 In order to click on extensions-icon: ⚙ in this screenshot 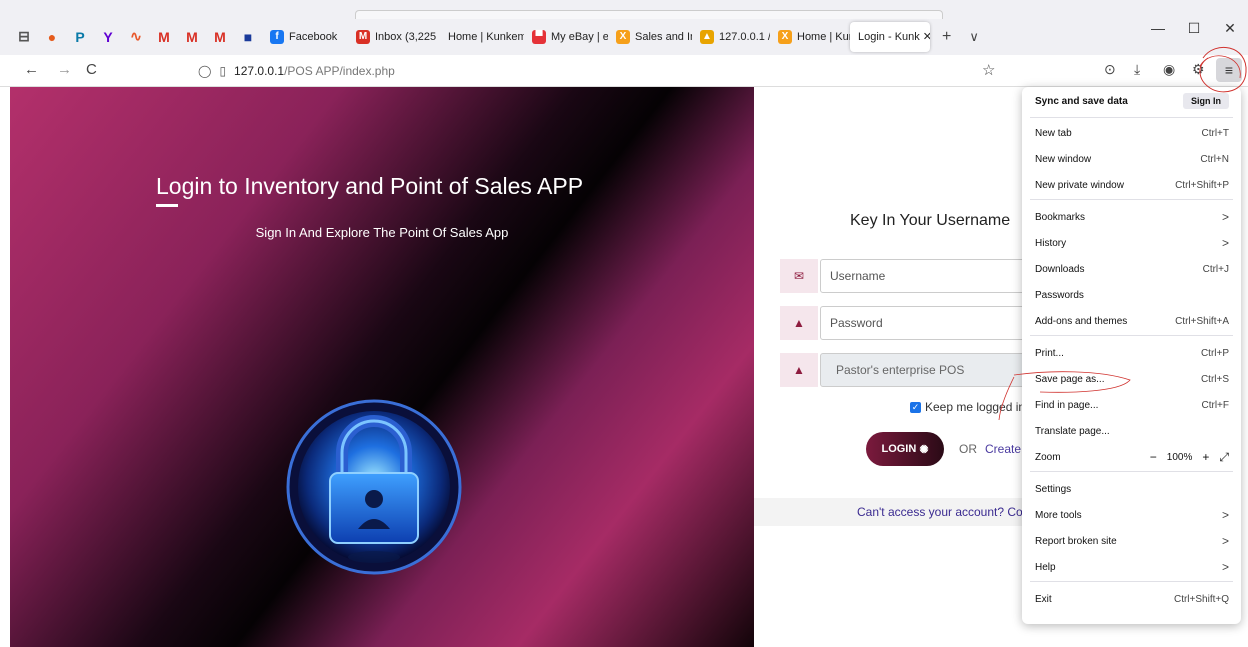, I will do `click(1198, 69)`.